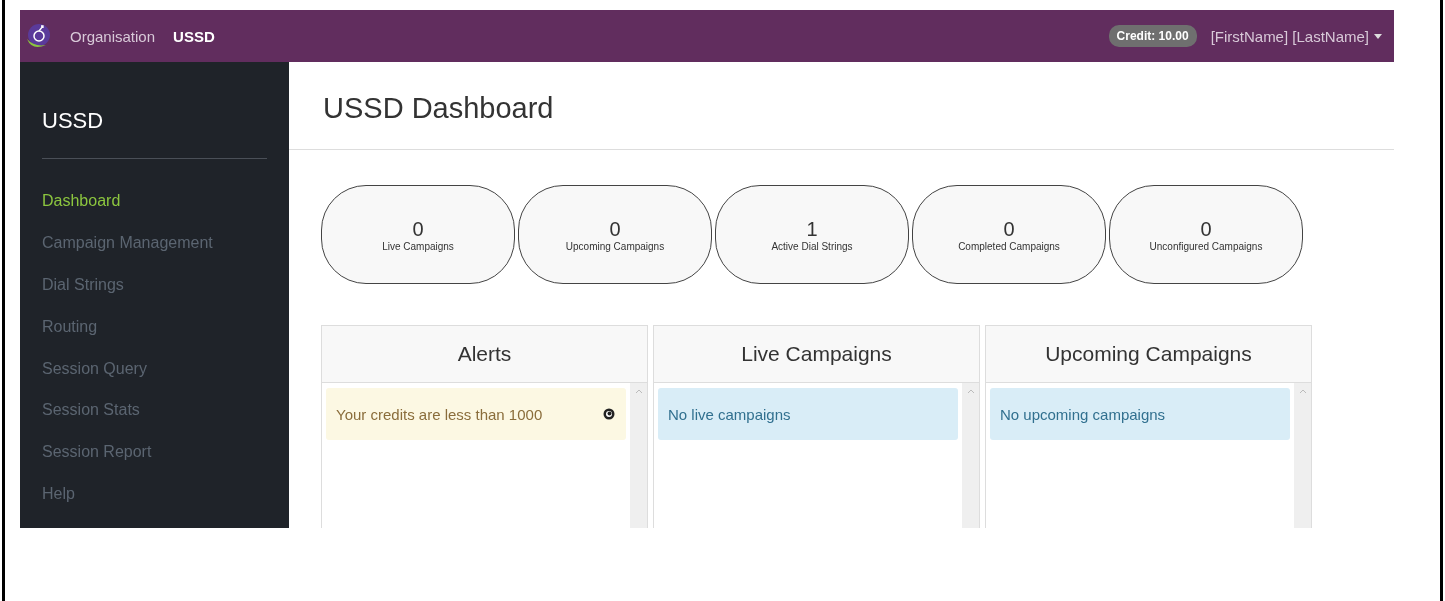  Describe the element at coordinates (154, 423) in the screenshot. I see `sidebar-item: Session Stats` at that location.